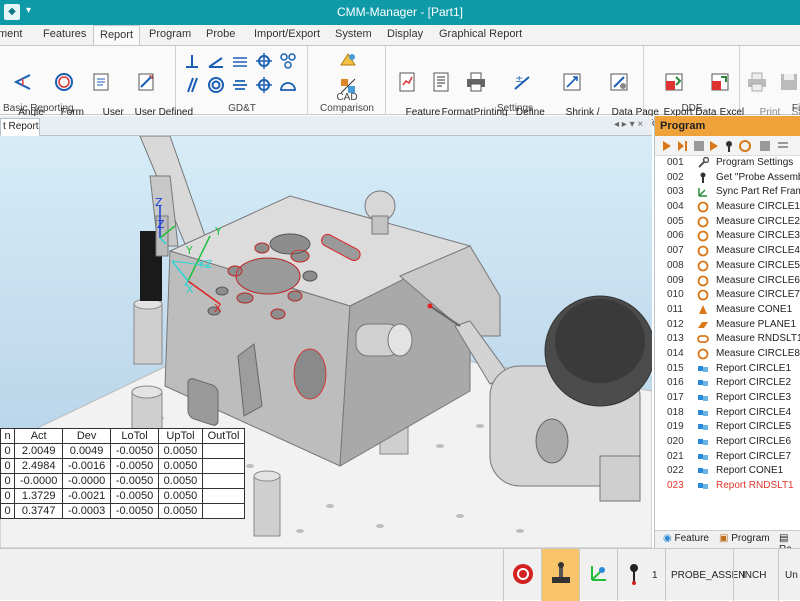  Describe the element at coordinates (727, 251) in the screenshot. I see `program-step: 007 Measure CIRCLE4` at that location.